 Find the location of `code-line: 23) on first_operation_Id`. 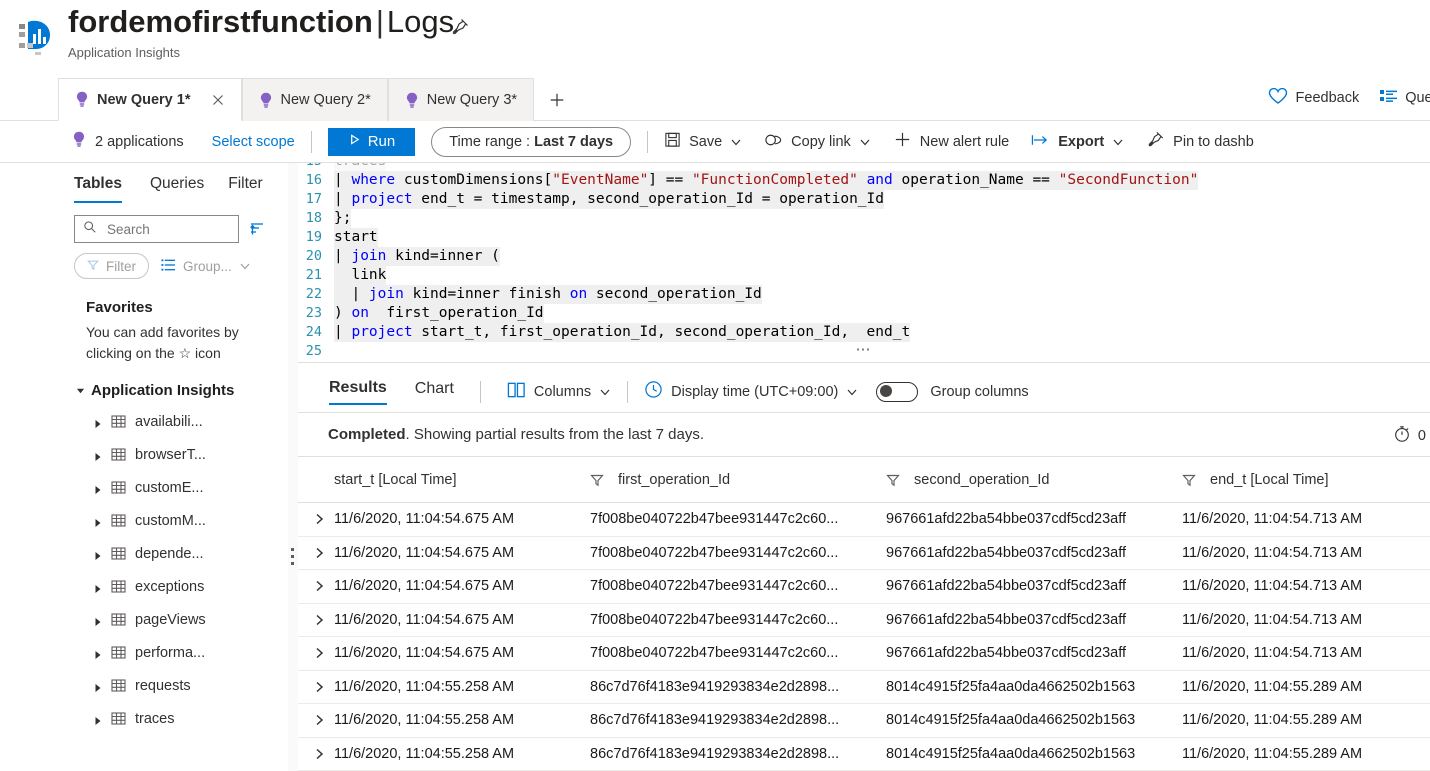

code-line: 23) on first_operation_Id is located at coordinates (864, 313).